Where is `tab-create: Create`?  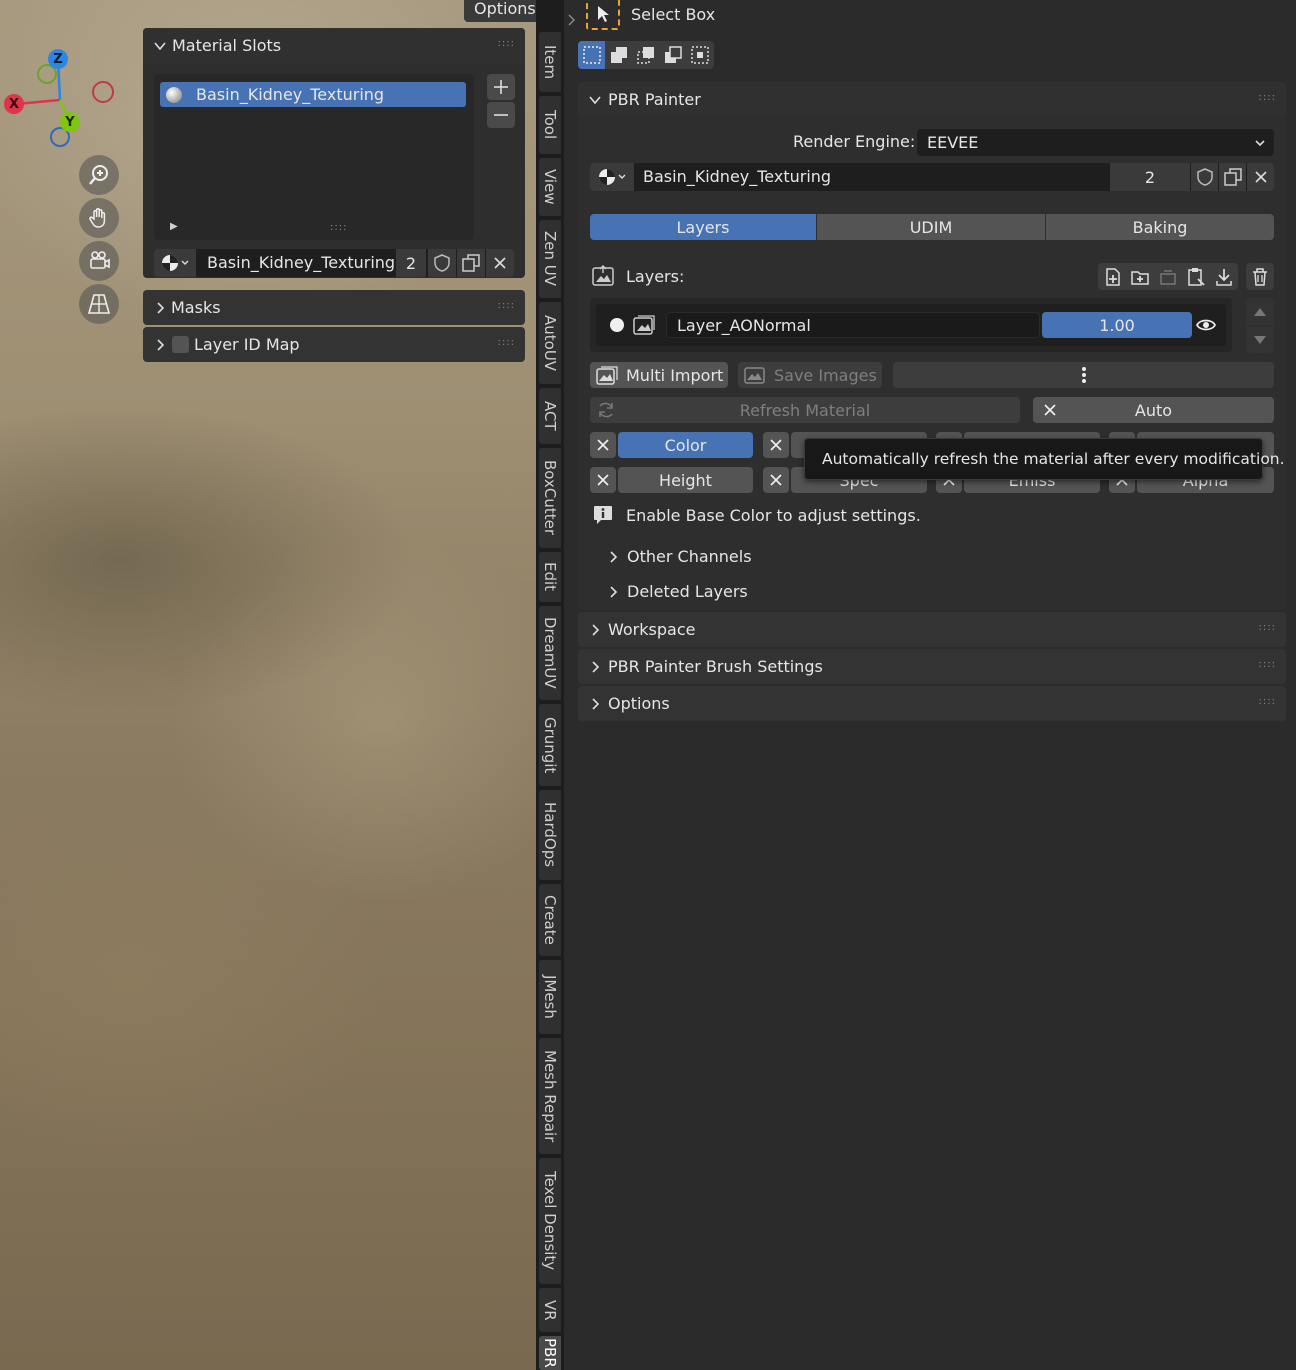
tab-create: Create is located at coordinates (550, 920).